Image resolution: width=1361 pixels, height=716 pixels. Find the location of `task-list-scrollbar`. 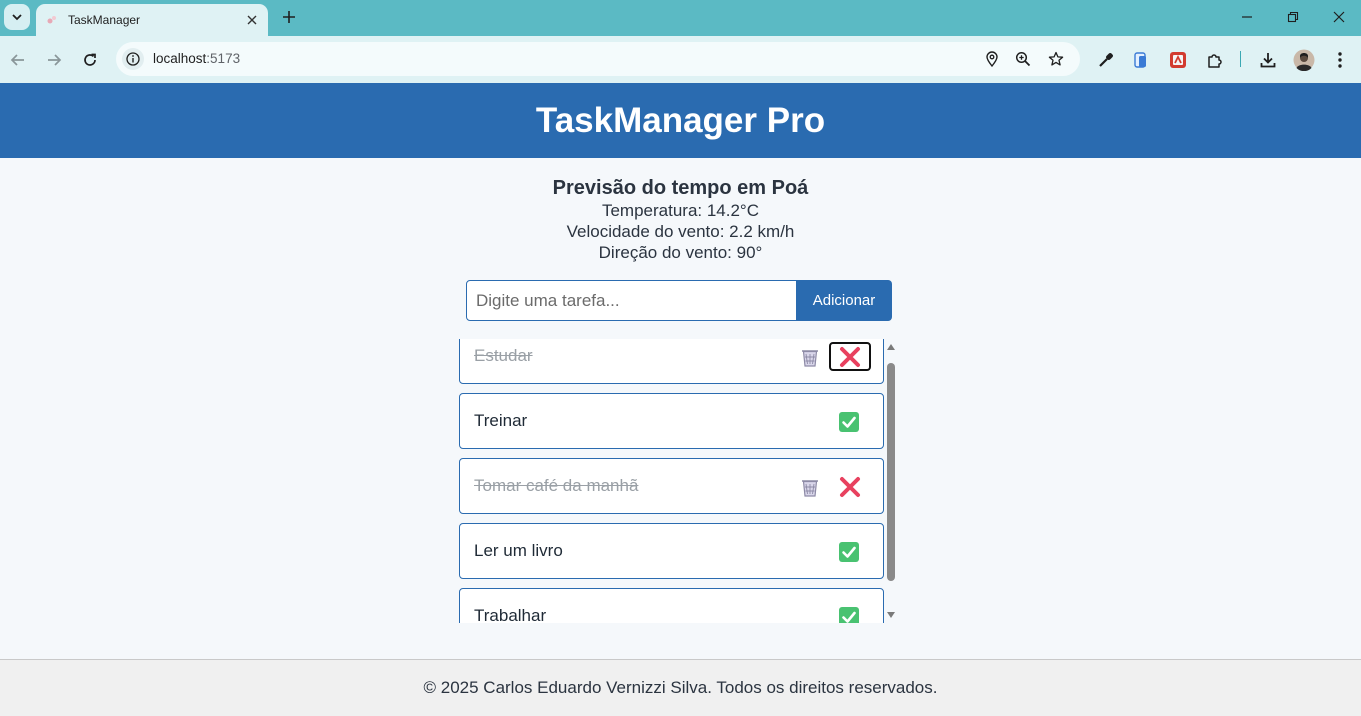

task-list-scrollbar is located at coordinates (891, 481).